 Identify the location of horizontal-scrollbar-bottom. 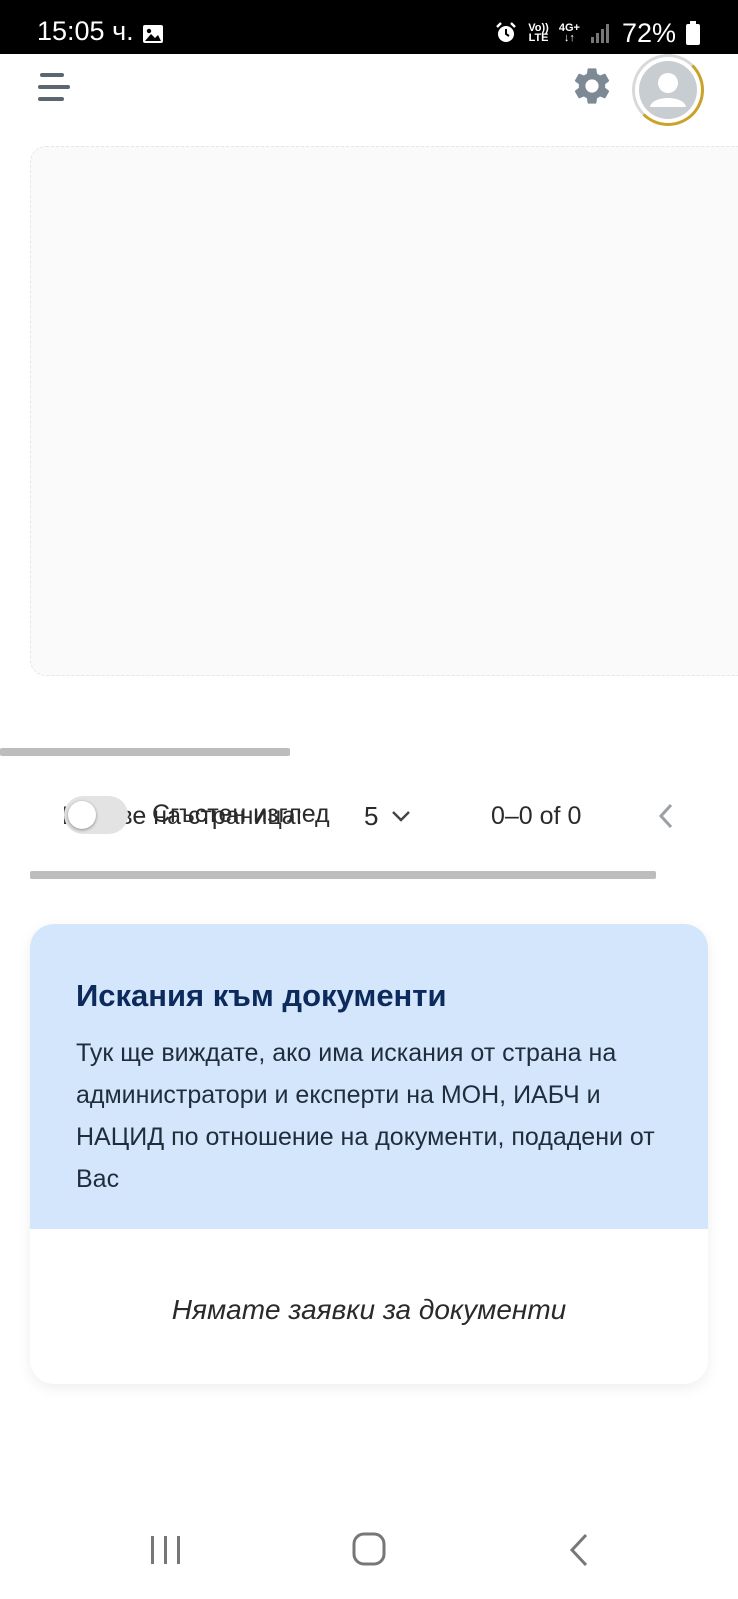
(343, 875).